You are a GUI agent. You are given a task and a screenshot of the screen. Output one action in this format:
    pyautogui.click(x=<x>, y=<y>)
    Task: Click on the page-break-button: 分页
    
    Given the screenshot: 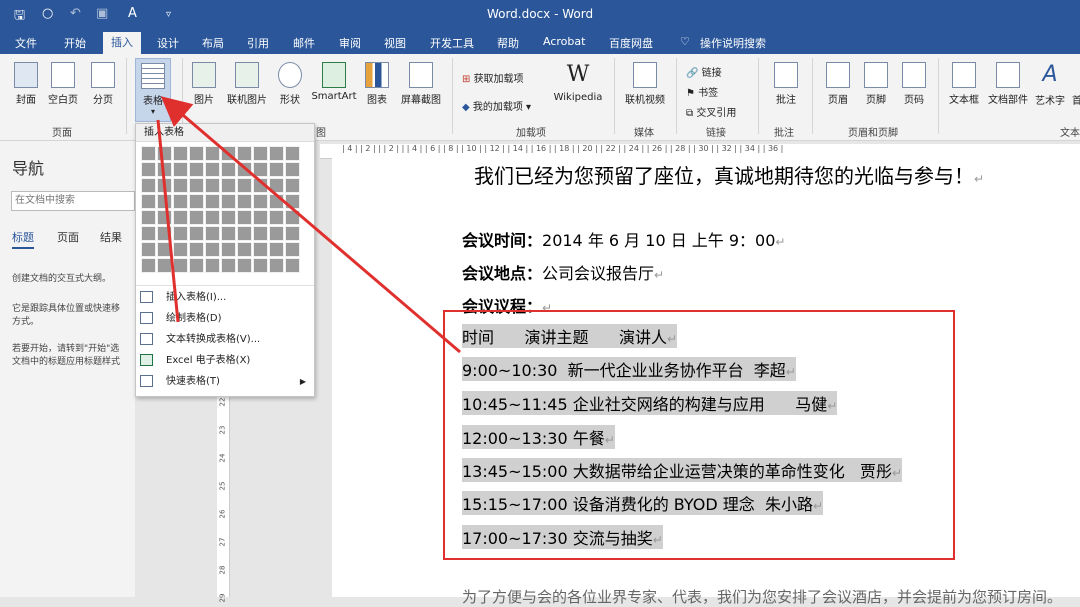 What is the action you would take?
    pyautogui.click(x=103, y=84)
    